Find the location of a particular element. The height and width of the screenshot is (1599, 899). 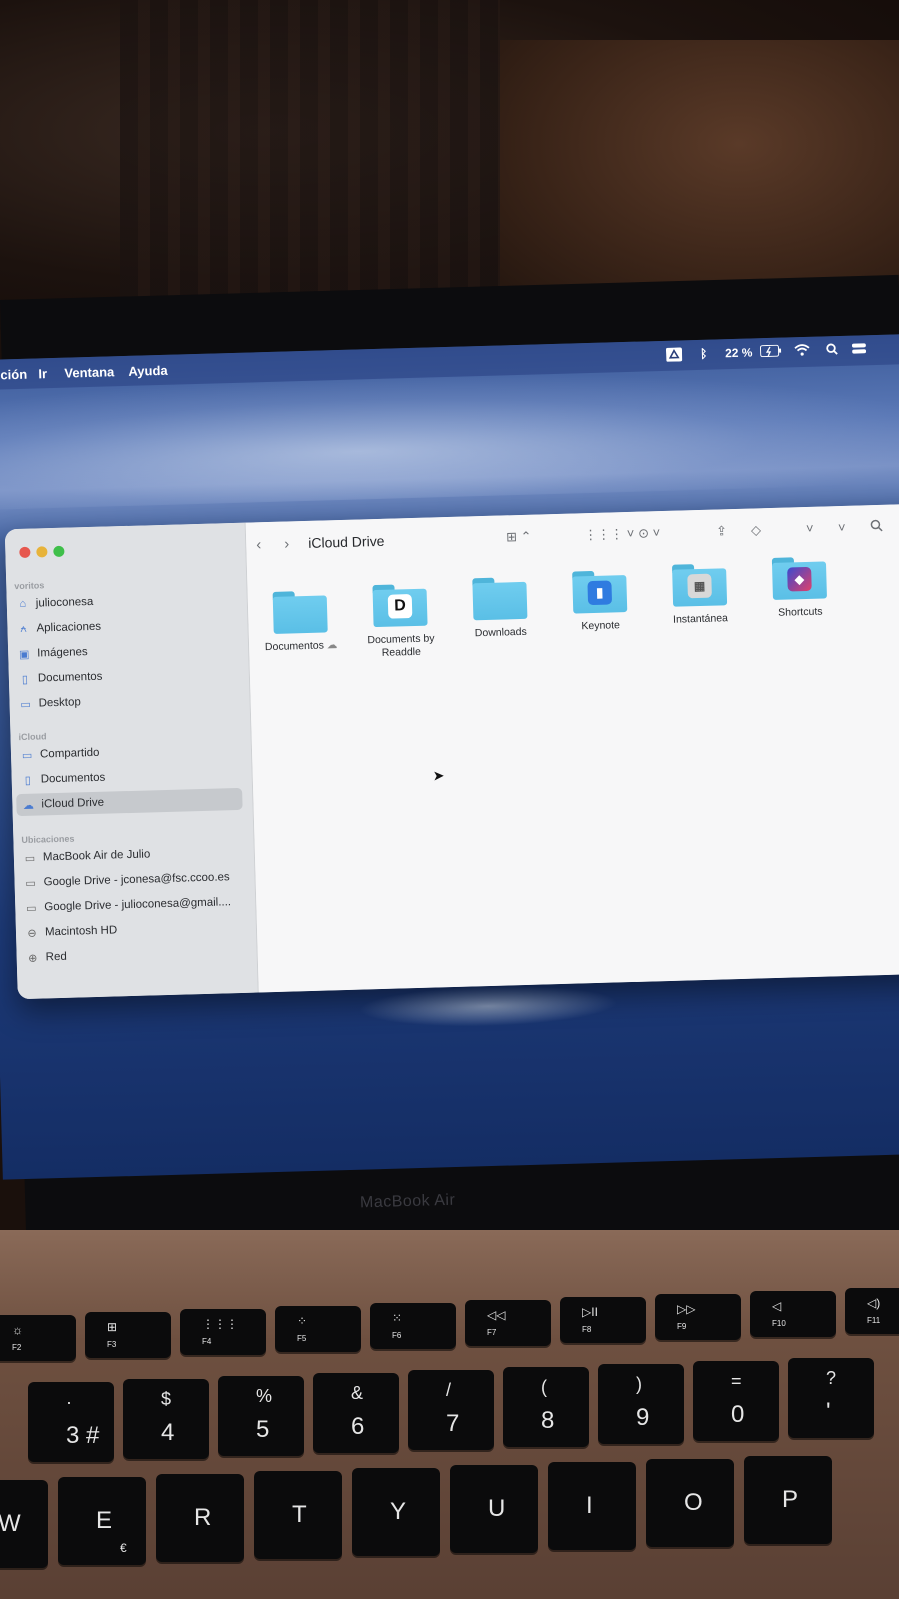

close-window-button is located at coordinates (25, 552).